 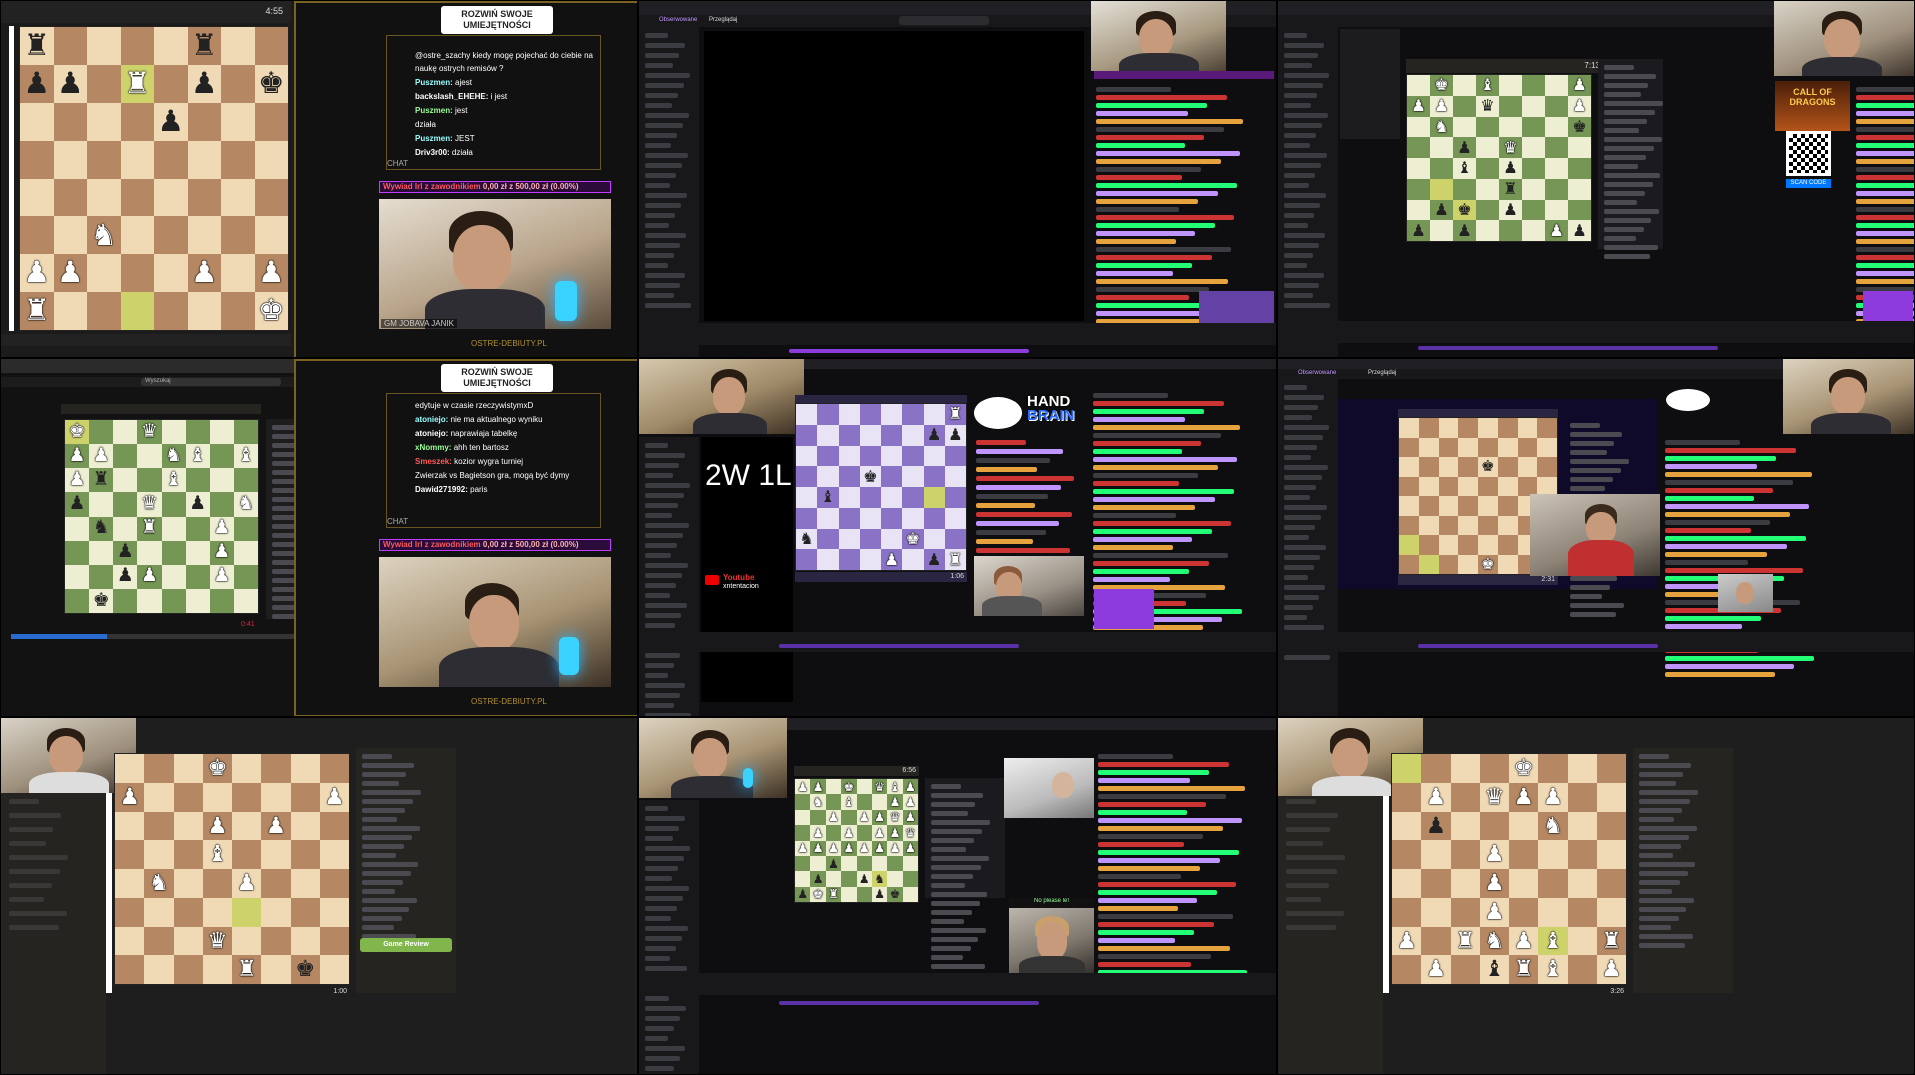 What do you see at coordinates (1494, 969) in the screenshot?
I see `black-bishop-icon: ♝` at bounding box center [1494, 969].